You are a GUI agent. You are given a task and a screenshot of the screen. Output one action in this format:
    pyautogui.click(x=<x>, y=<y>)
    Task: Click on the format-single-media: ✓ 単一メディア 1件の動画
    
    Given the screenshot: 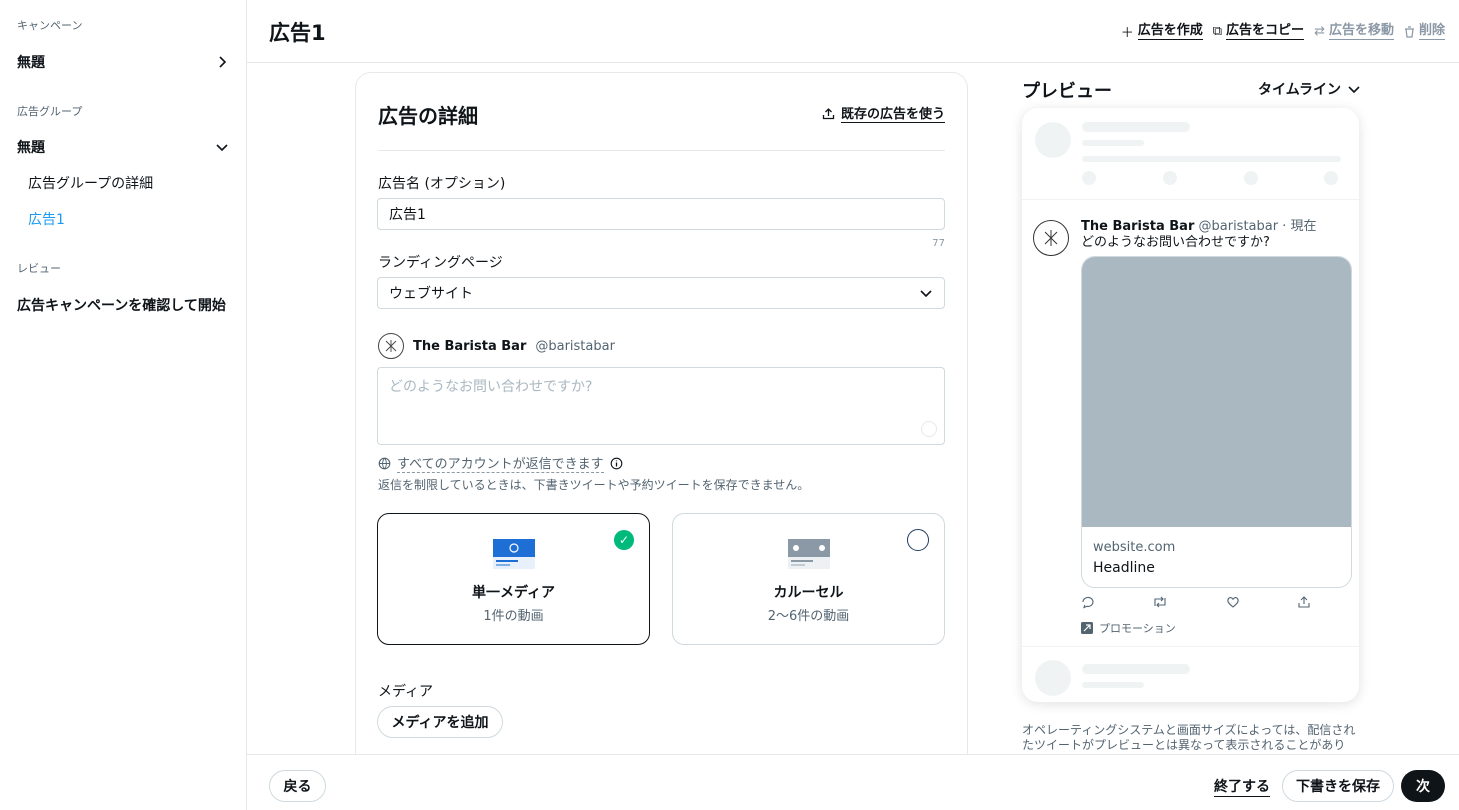 What is the action you would take?
    pyautogui.click(x=513, y=579)
    